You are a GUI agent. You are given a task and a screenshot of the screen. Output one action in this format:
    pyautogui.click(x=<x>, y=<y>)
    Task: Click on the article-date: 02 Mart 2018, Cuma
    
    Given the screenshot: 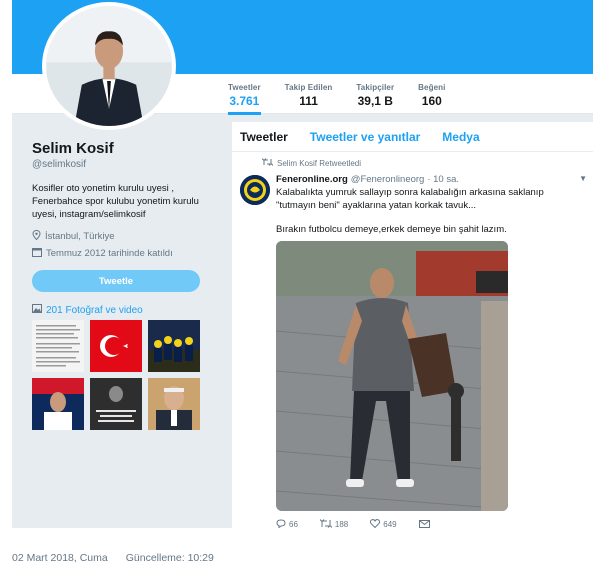 What is the action you would take?
    pyautogui.click(x=60, y=558)
    